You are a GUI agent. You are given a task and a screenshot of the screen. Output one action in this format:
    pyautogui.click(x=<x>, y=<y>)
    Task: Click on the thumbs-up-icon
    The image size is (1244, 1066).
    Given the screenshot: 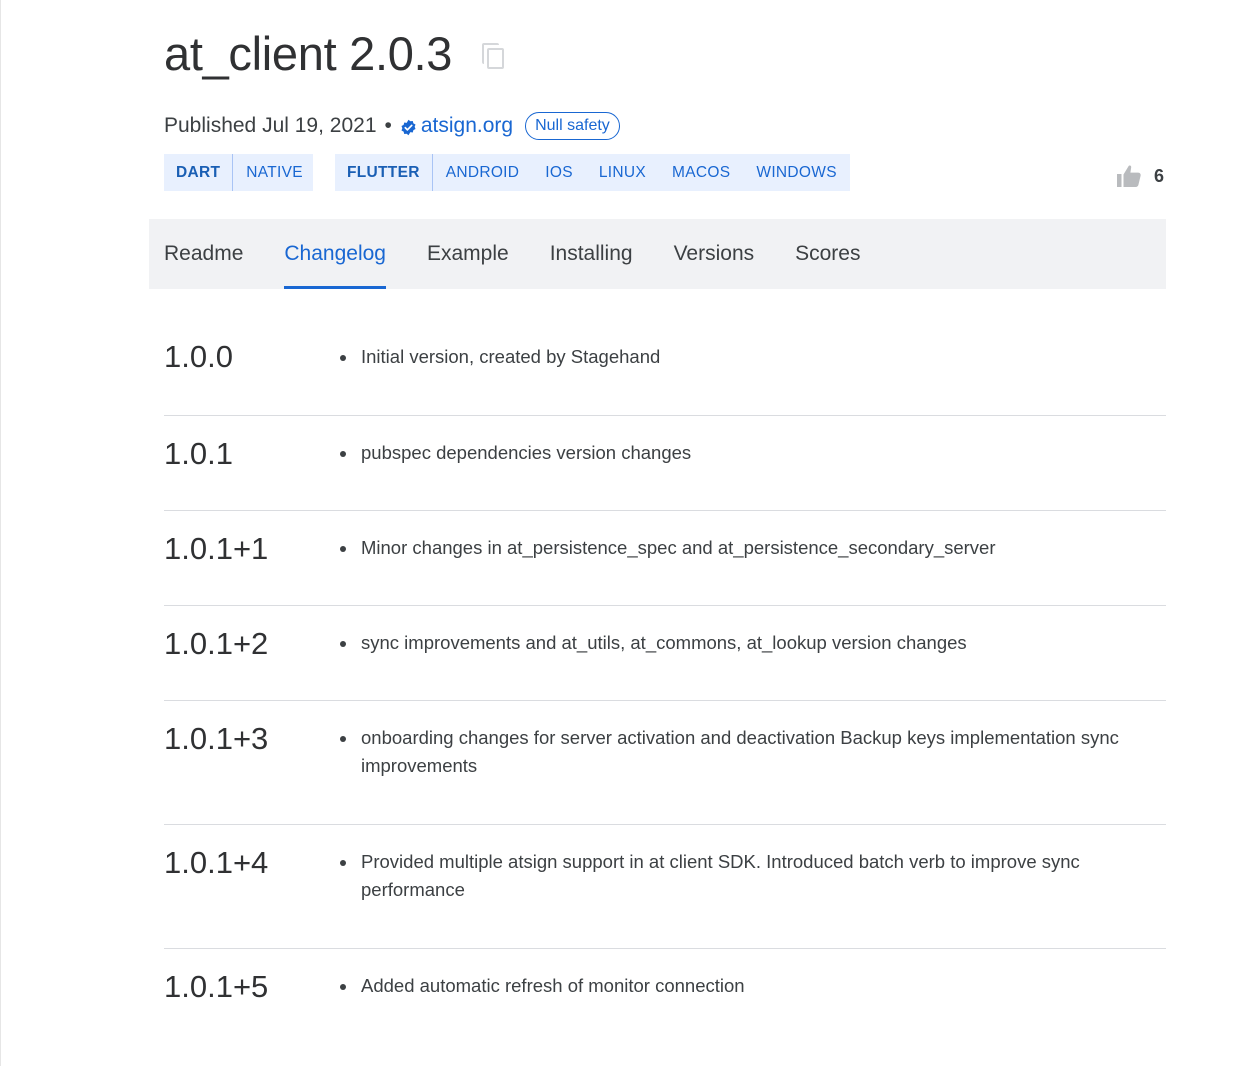 What is the action you would take?
    pyautogui.click(x=1129, y=176)
    